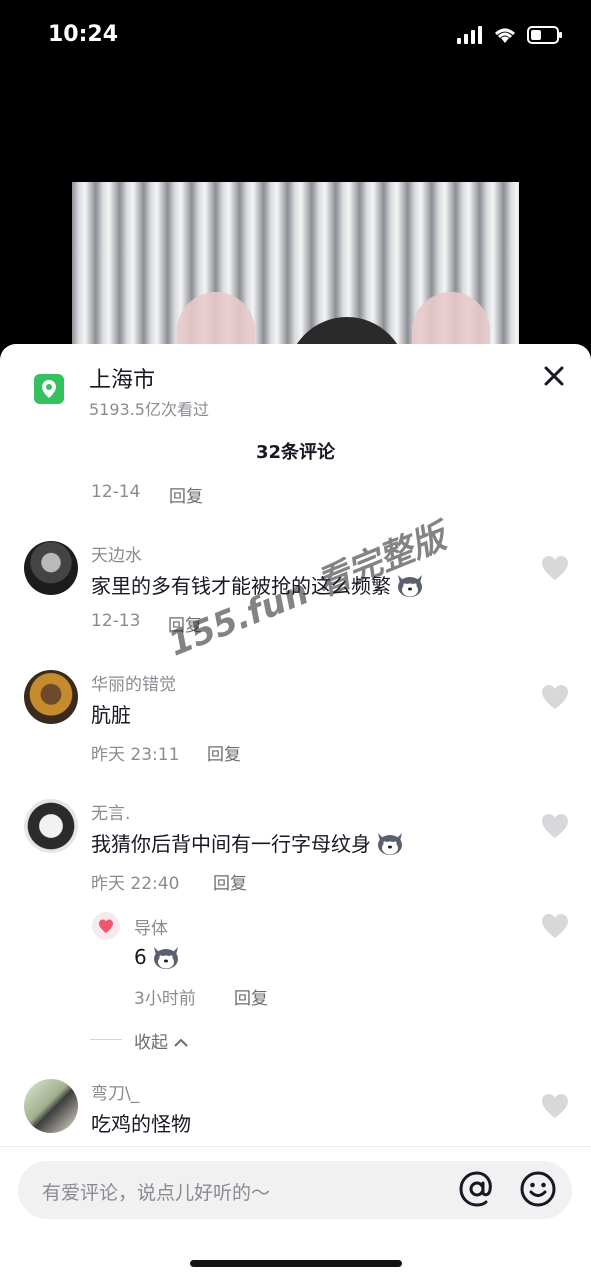 The width and height of the screenshot is (591, 1280). I want to click on video-preview, so click(295, 267).